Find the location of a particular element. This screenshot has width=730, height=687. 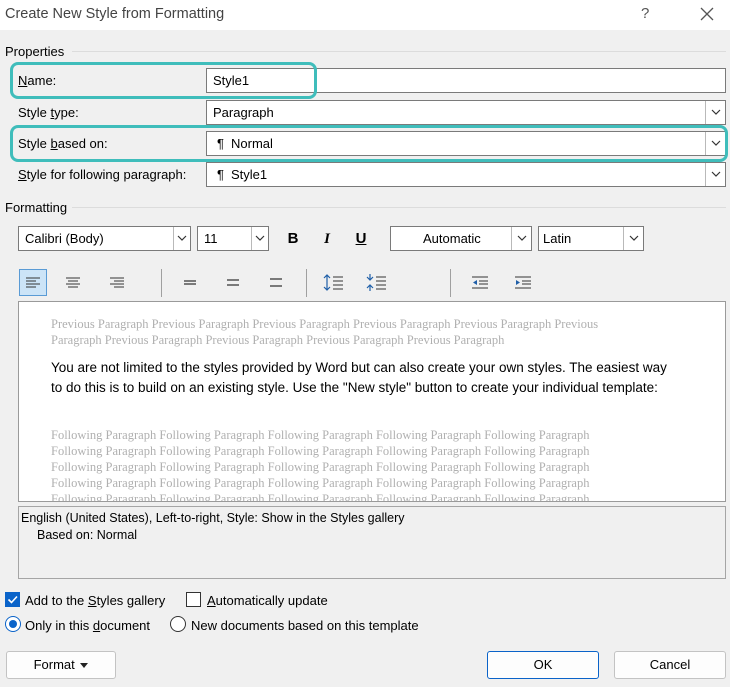

font-value: Calibri (Body) is located at coordinates (64, 238).